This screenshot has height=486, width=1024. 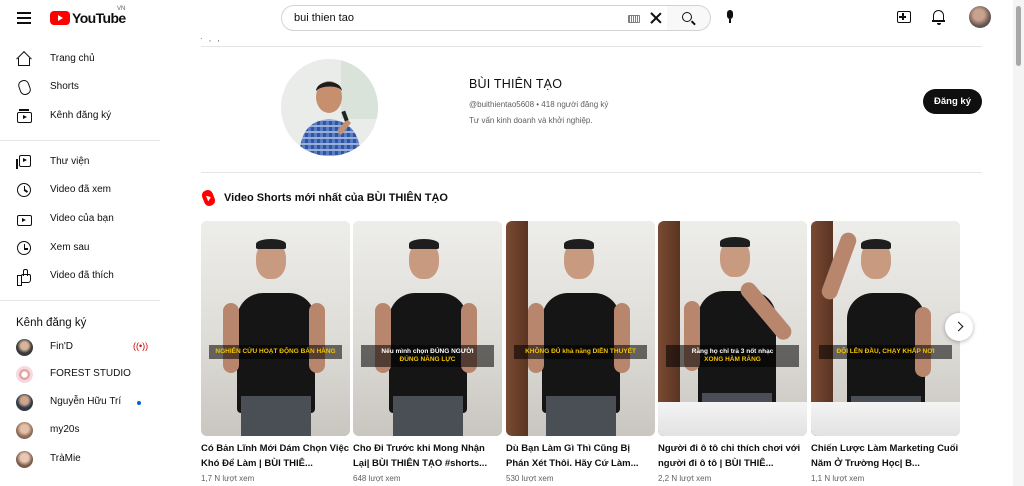 What do you see at coordinates (64, 86) in the screenshot?
I see `sidebar-item-label: Shorts` at bounding box center [64, 86].